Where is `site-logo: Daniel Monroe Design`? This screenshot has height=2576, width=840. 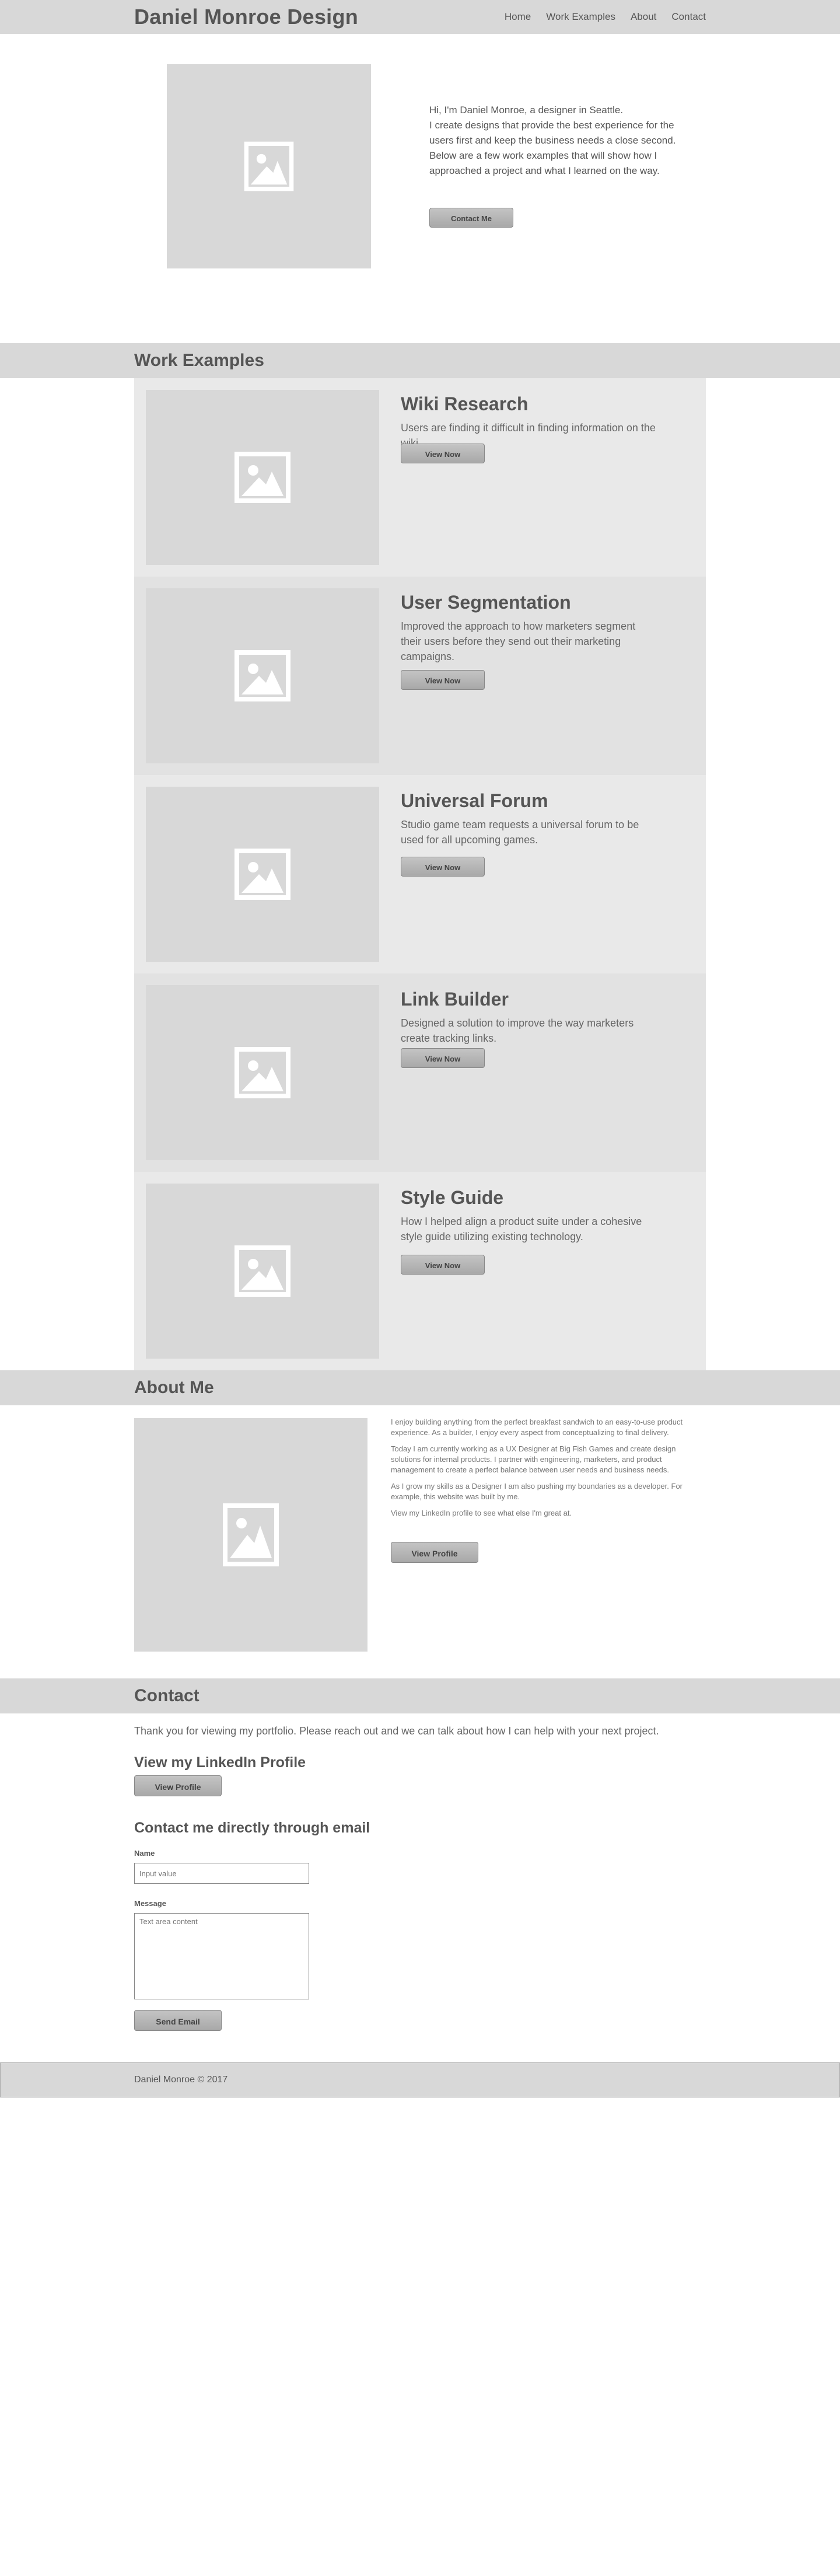 site-logo: Daniel Monroe Design is located at coordinates (246, 17).